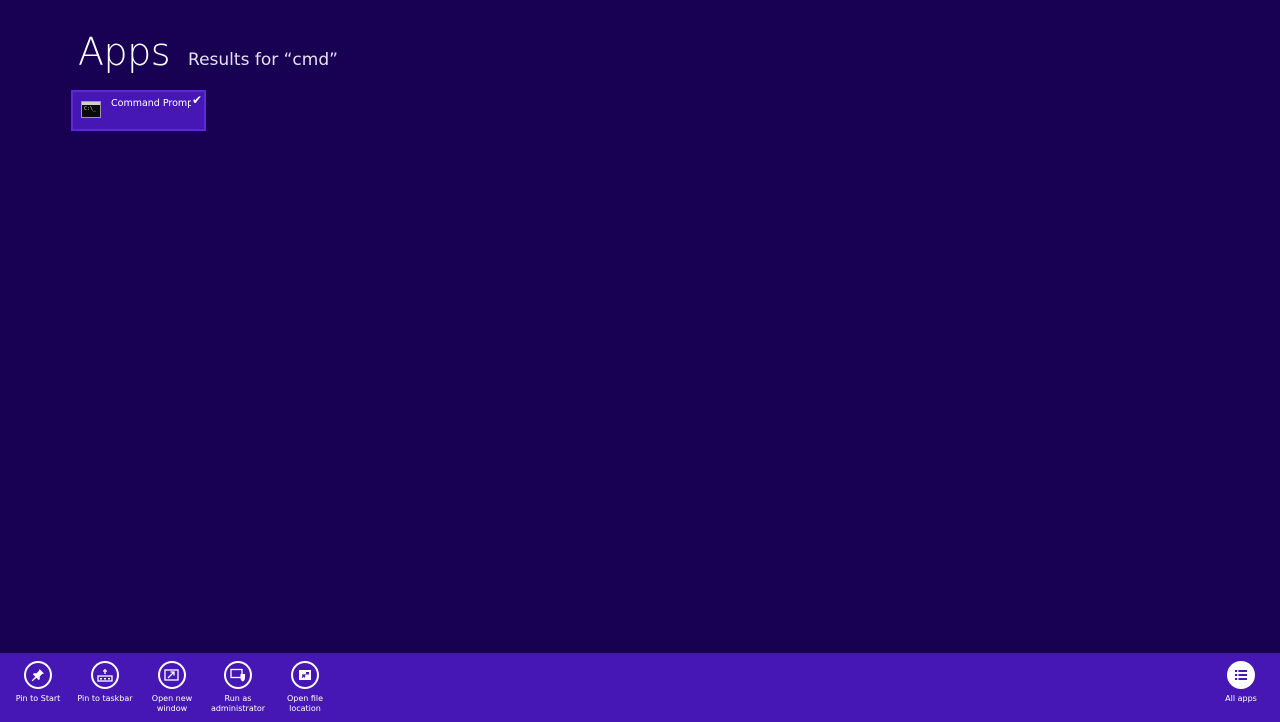 The height and width of the screenshot is (722, 1280). What do you see at coordinates (238, 675) in the screenshot?
I see `shield-window-icon` at bounding box center [238, 675].